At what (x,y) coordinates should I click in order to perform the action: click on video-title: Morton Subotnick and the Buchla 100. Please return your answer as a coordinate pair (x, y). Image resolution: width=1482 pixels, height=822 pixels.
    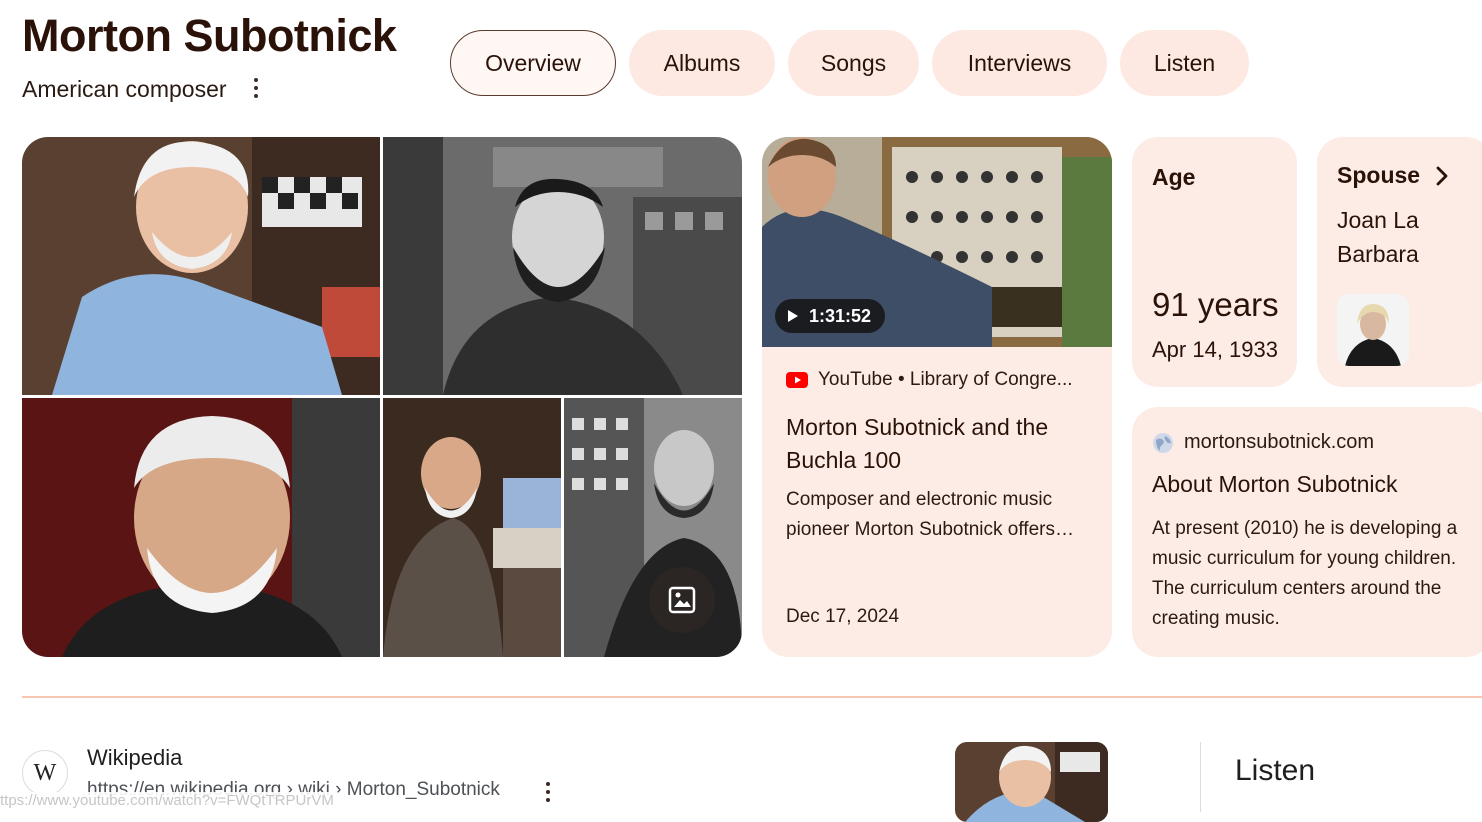
    Looking at the image, I should click on (936, 444).